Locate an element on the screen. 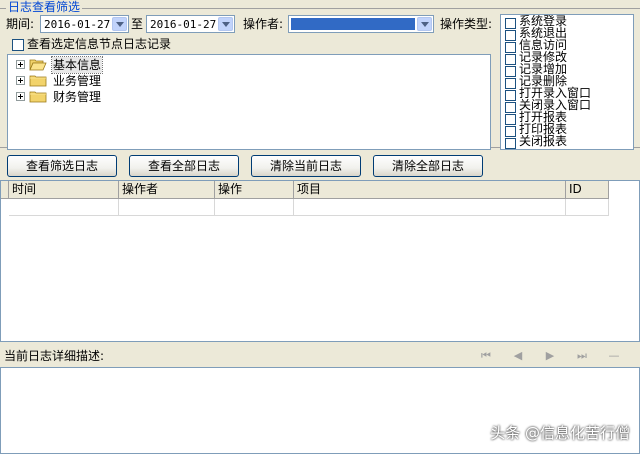 The height and width of the screenshot is (454, 640). watermark-text: 头条 @信息化苦行僧 is located at coordinates (560, 433).